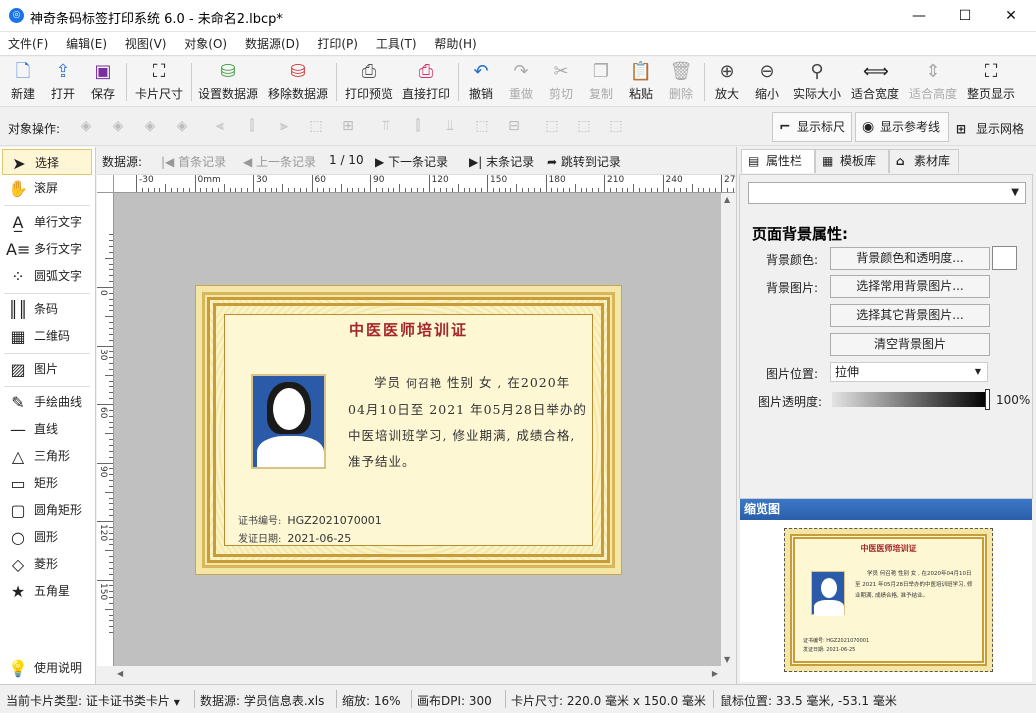  What do you see at coordinates (348, 127) in the screenshot?
I see `h-distribute-icon: ⊞` at bounding box center [348, 127].